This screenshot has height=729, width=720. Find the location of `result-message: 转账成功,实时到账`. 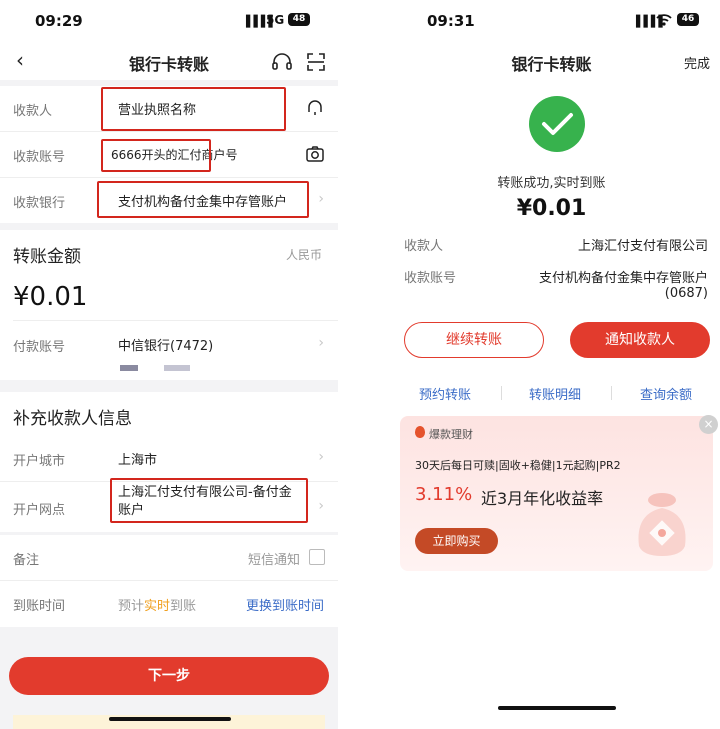

result-message: 转账成功,实时到账 is located at coordinates (551, 183).